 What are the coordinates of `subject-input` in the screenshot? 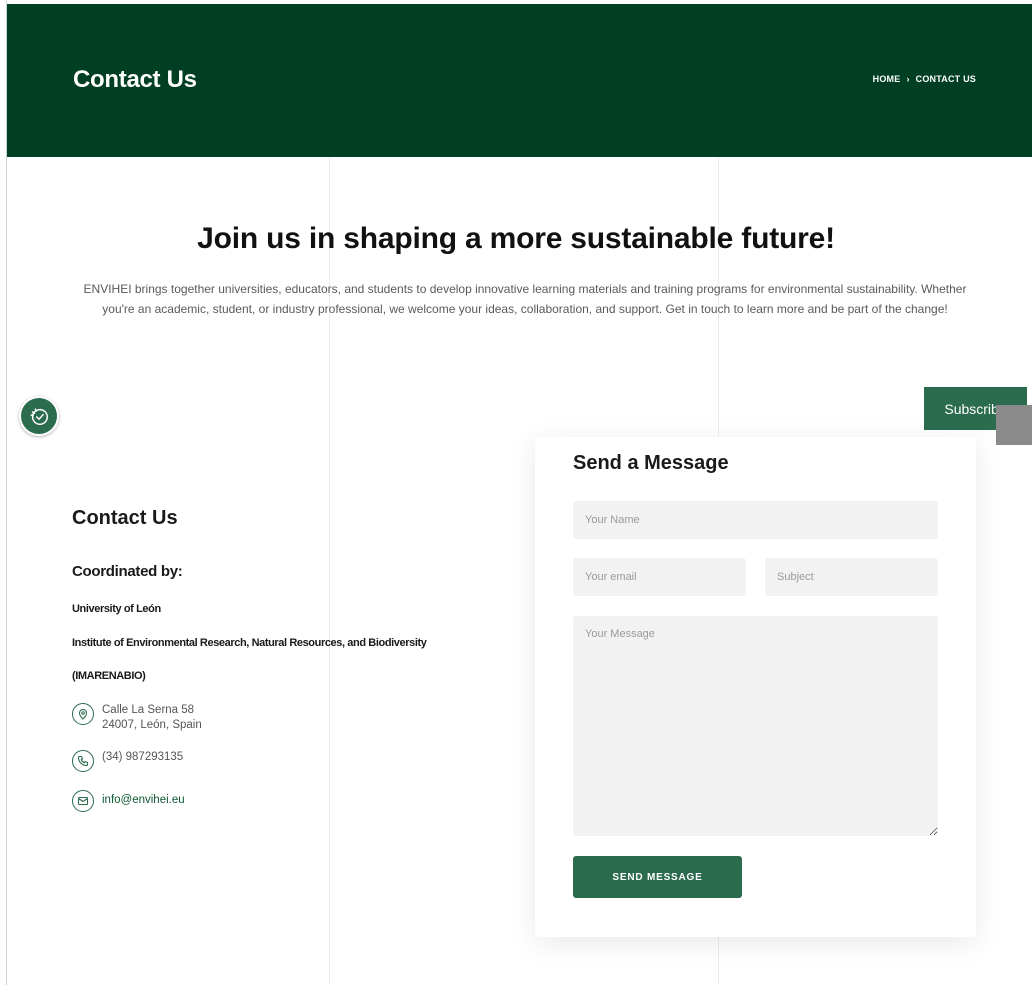 It's located at (851, 577).